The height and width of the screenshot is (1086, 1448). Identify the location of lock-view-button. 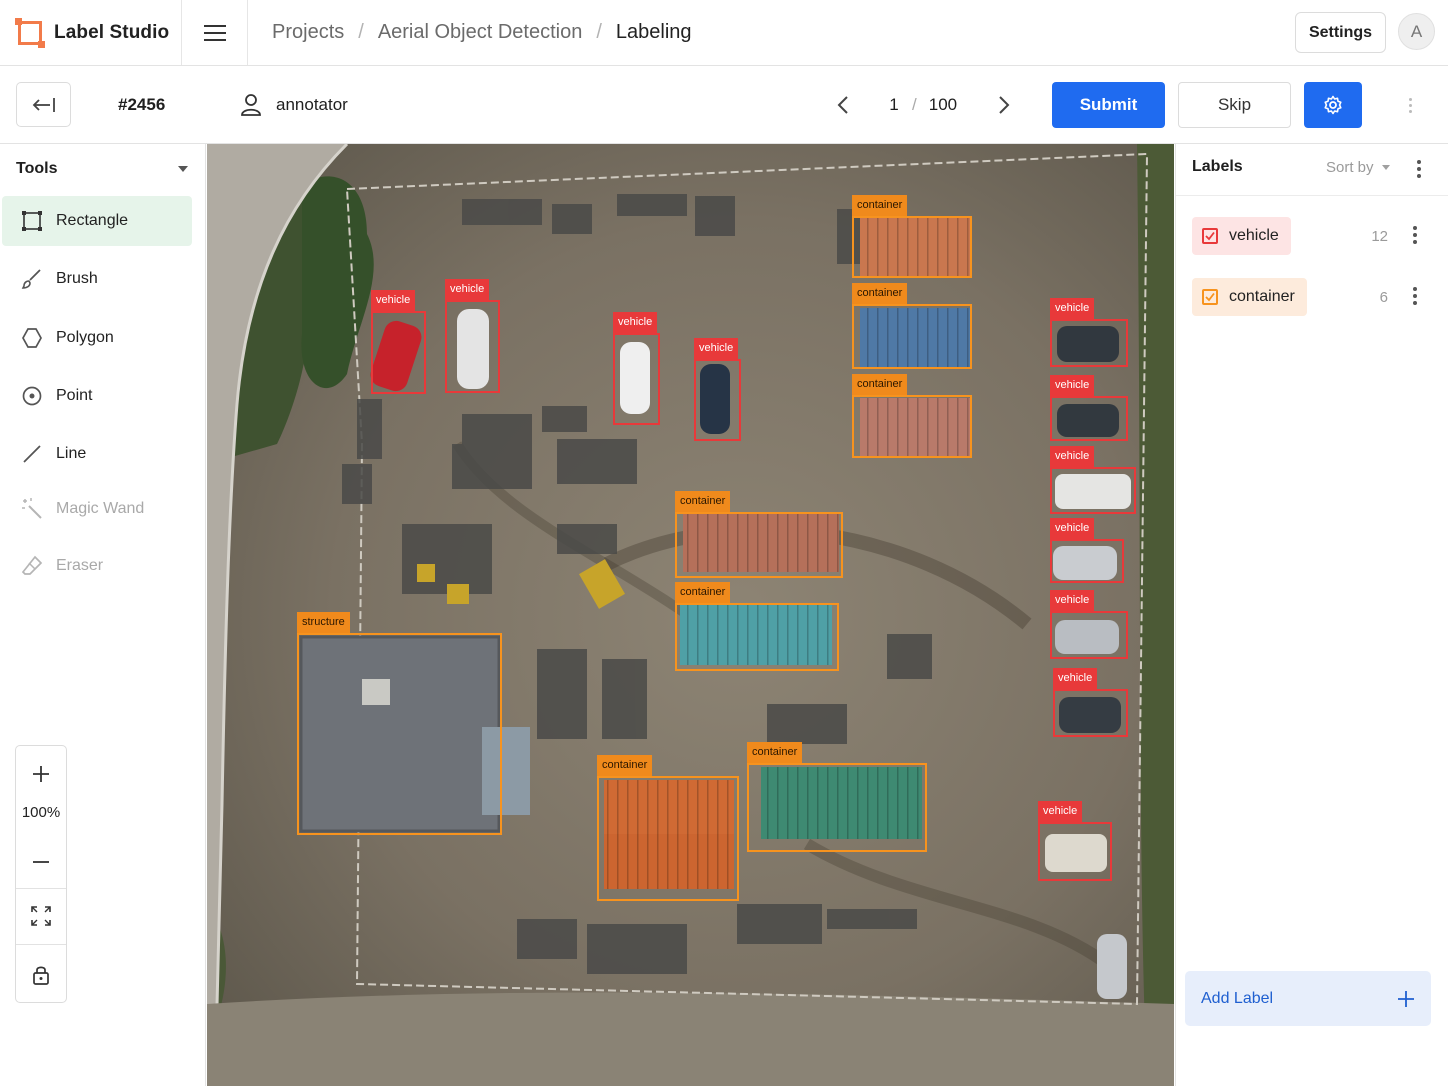
(41, 975).